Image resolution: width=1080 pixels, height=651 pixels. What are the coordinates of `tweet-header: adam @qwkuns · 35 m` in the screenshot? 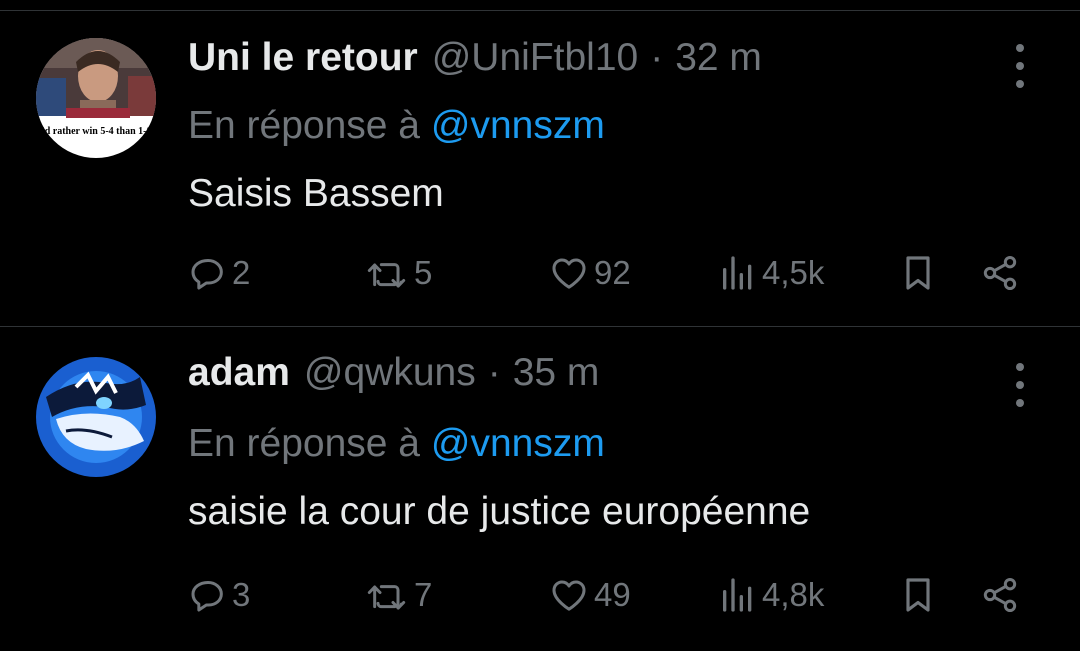 It's located at (393, 376).